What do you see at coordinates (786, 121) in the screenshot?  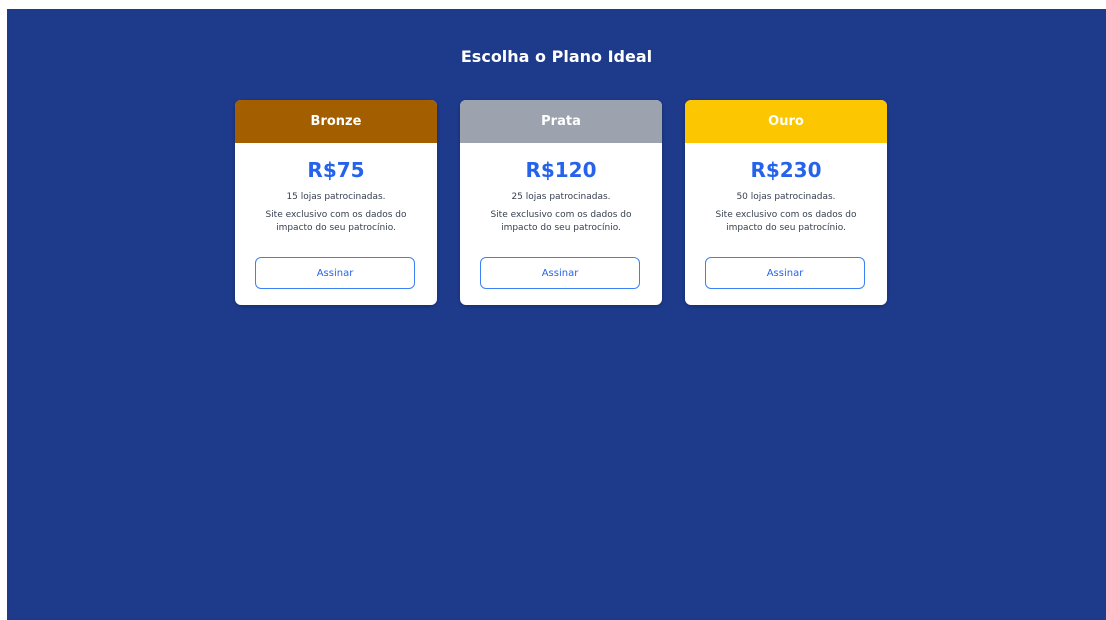 I see `plan-header-ouro: Ouro` at bounding box center [786, 121].